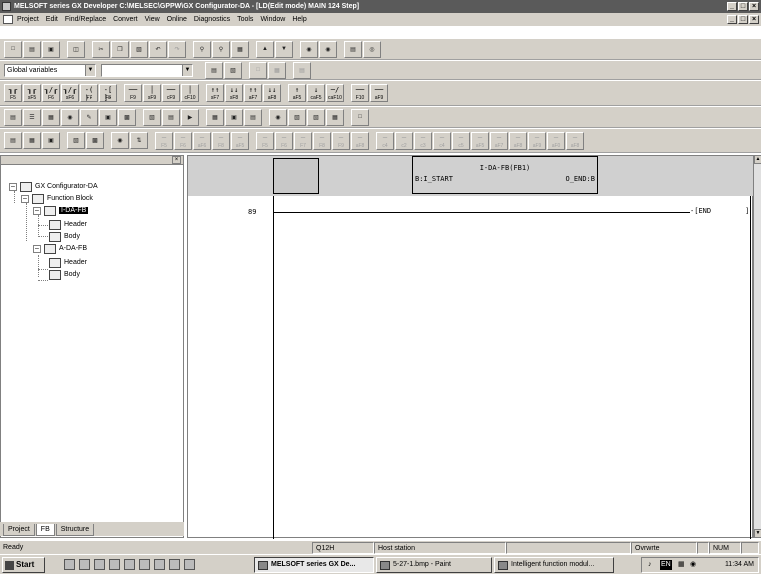 This screenshot has width=761, height=574. Describe the element at coordinates (139, 140) in the screenshot. I see `sfc-auto-scroll-icon: ⇅` at that location.